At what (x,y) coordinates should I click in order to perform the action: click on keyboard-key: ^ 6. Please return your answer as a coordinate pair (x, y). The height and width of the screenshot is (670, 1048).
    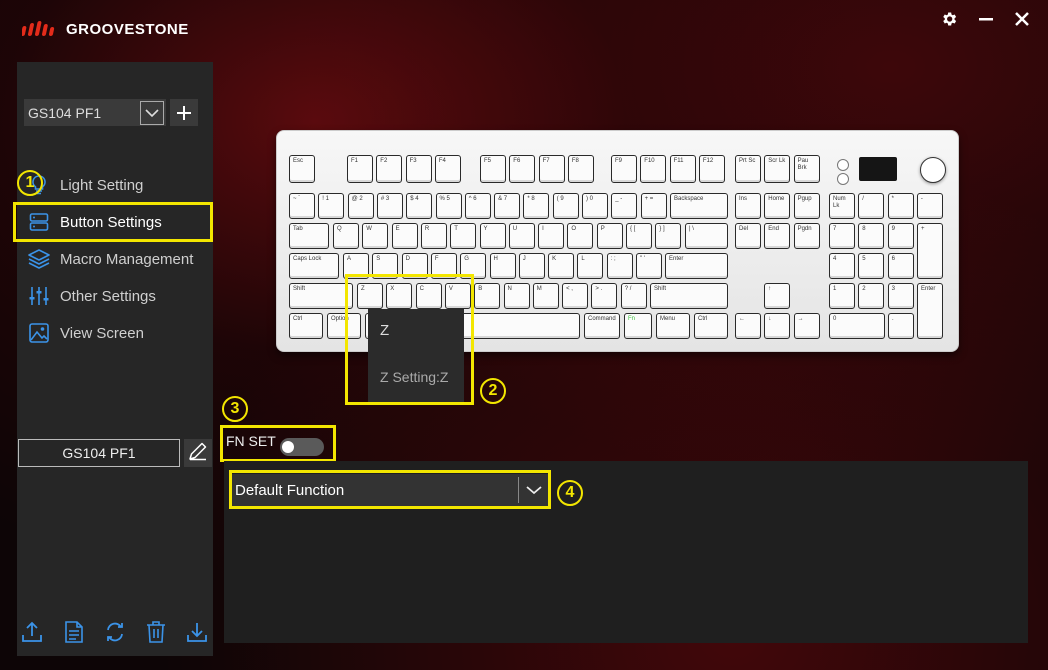
    Looking at the image, I should click on (477, 206).